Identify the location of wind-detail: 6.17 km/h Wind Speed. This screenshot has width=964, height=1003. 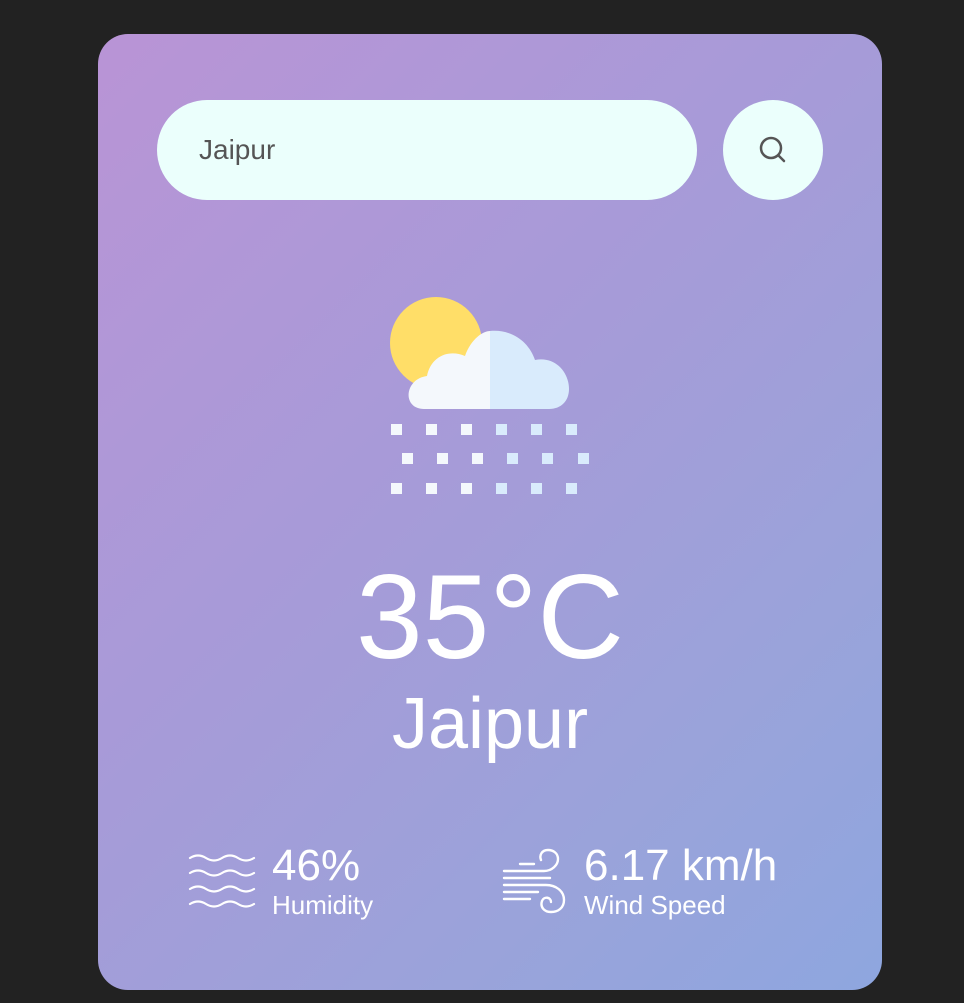
(638, 881).